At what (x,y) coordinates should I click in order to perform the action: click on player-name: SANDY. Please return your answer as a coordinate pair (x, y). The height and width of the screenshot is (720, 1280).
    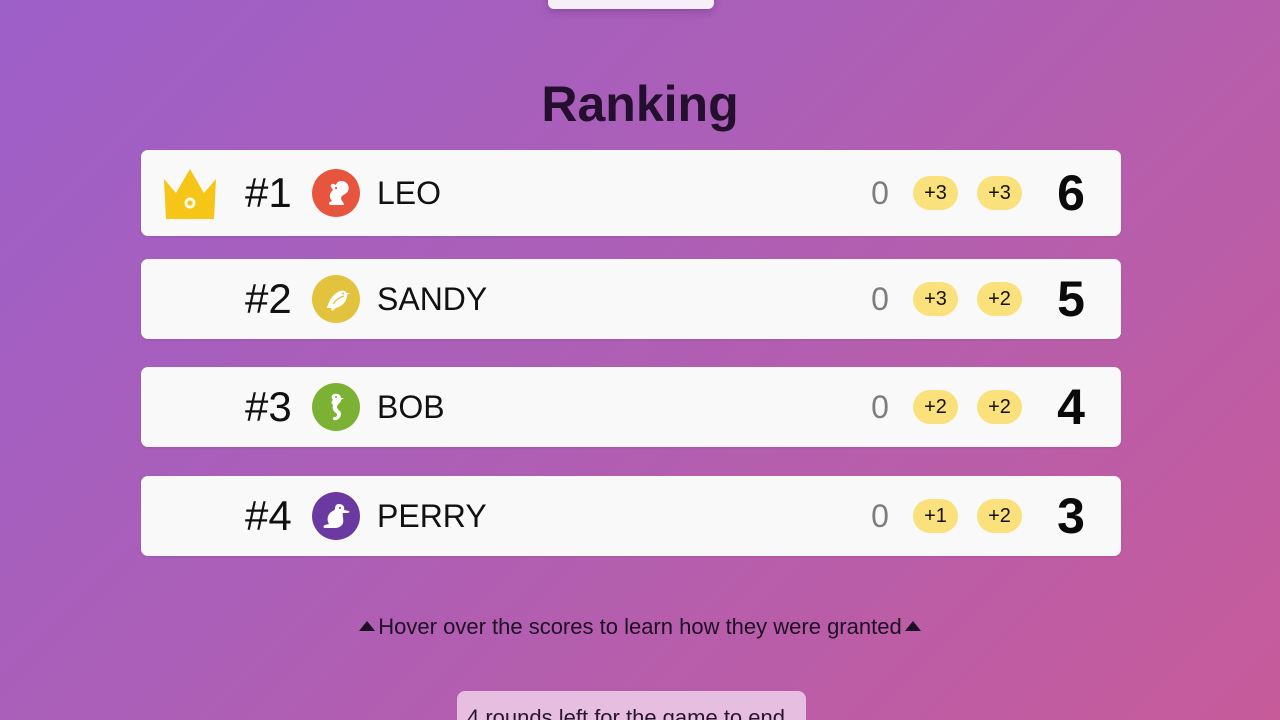
    Looking at the image, I should click on (432, 299).